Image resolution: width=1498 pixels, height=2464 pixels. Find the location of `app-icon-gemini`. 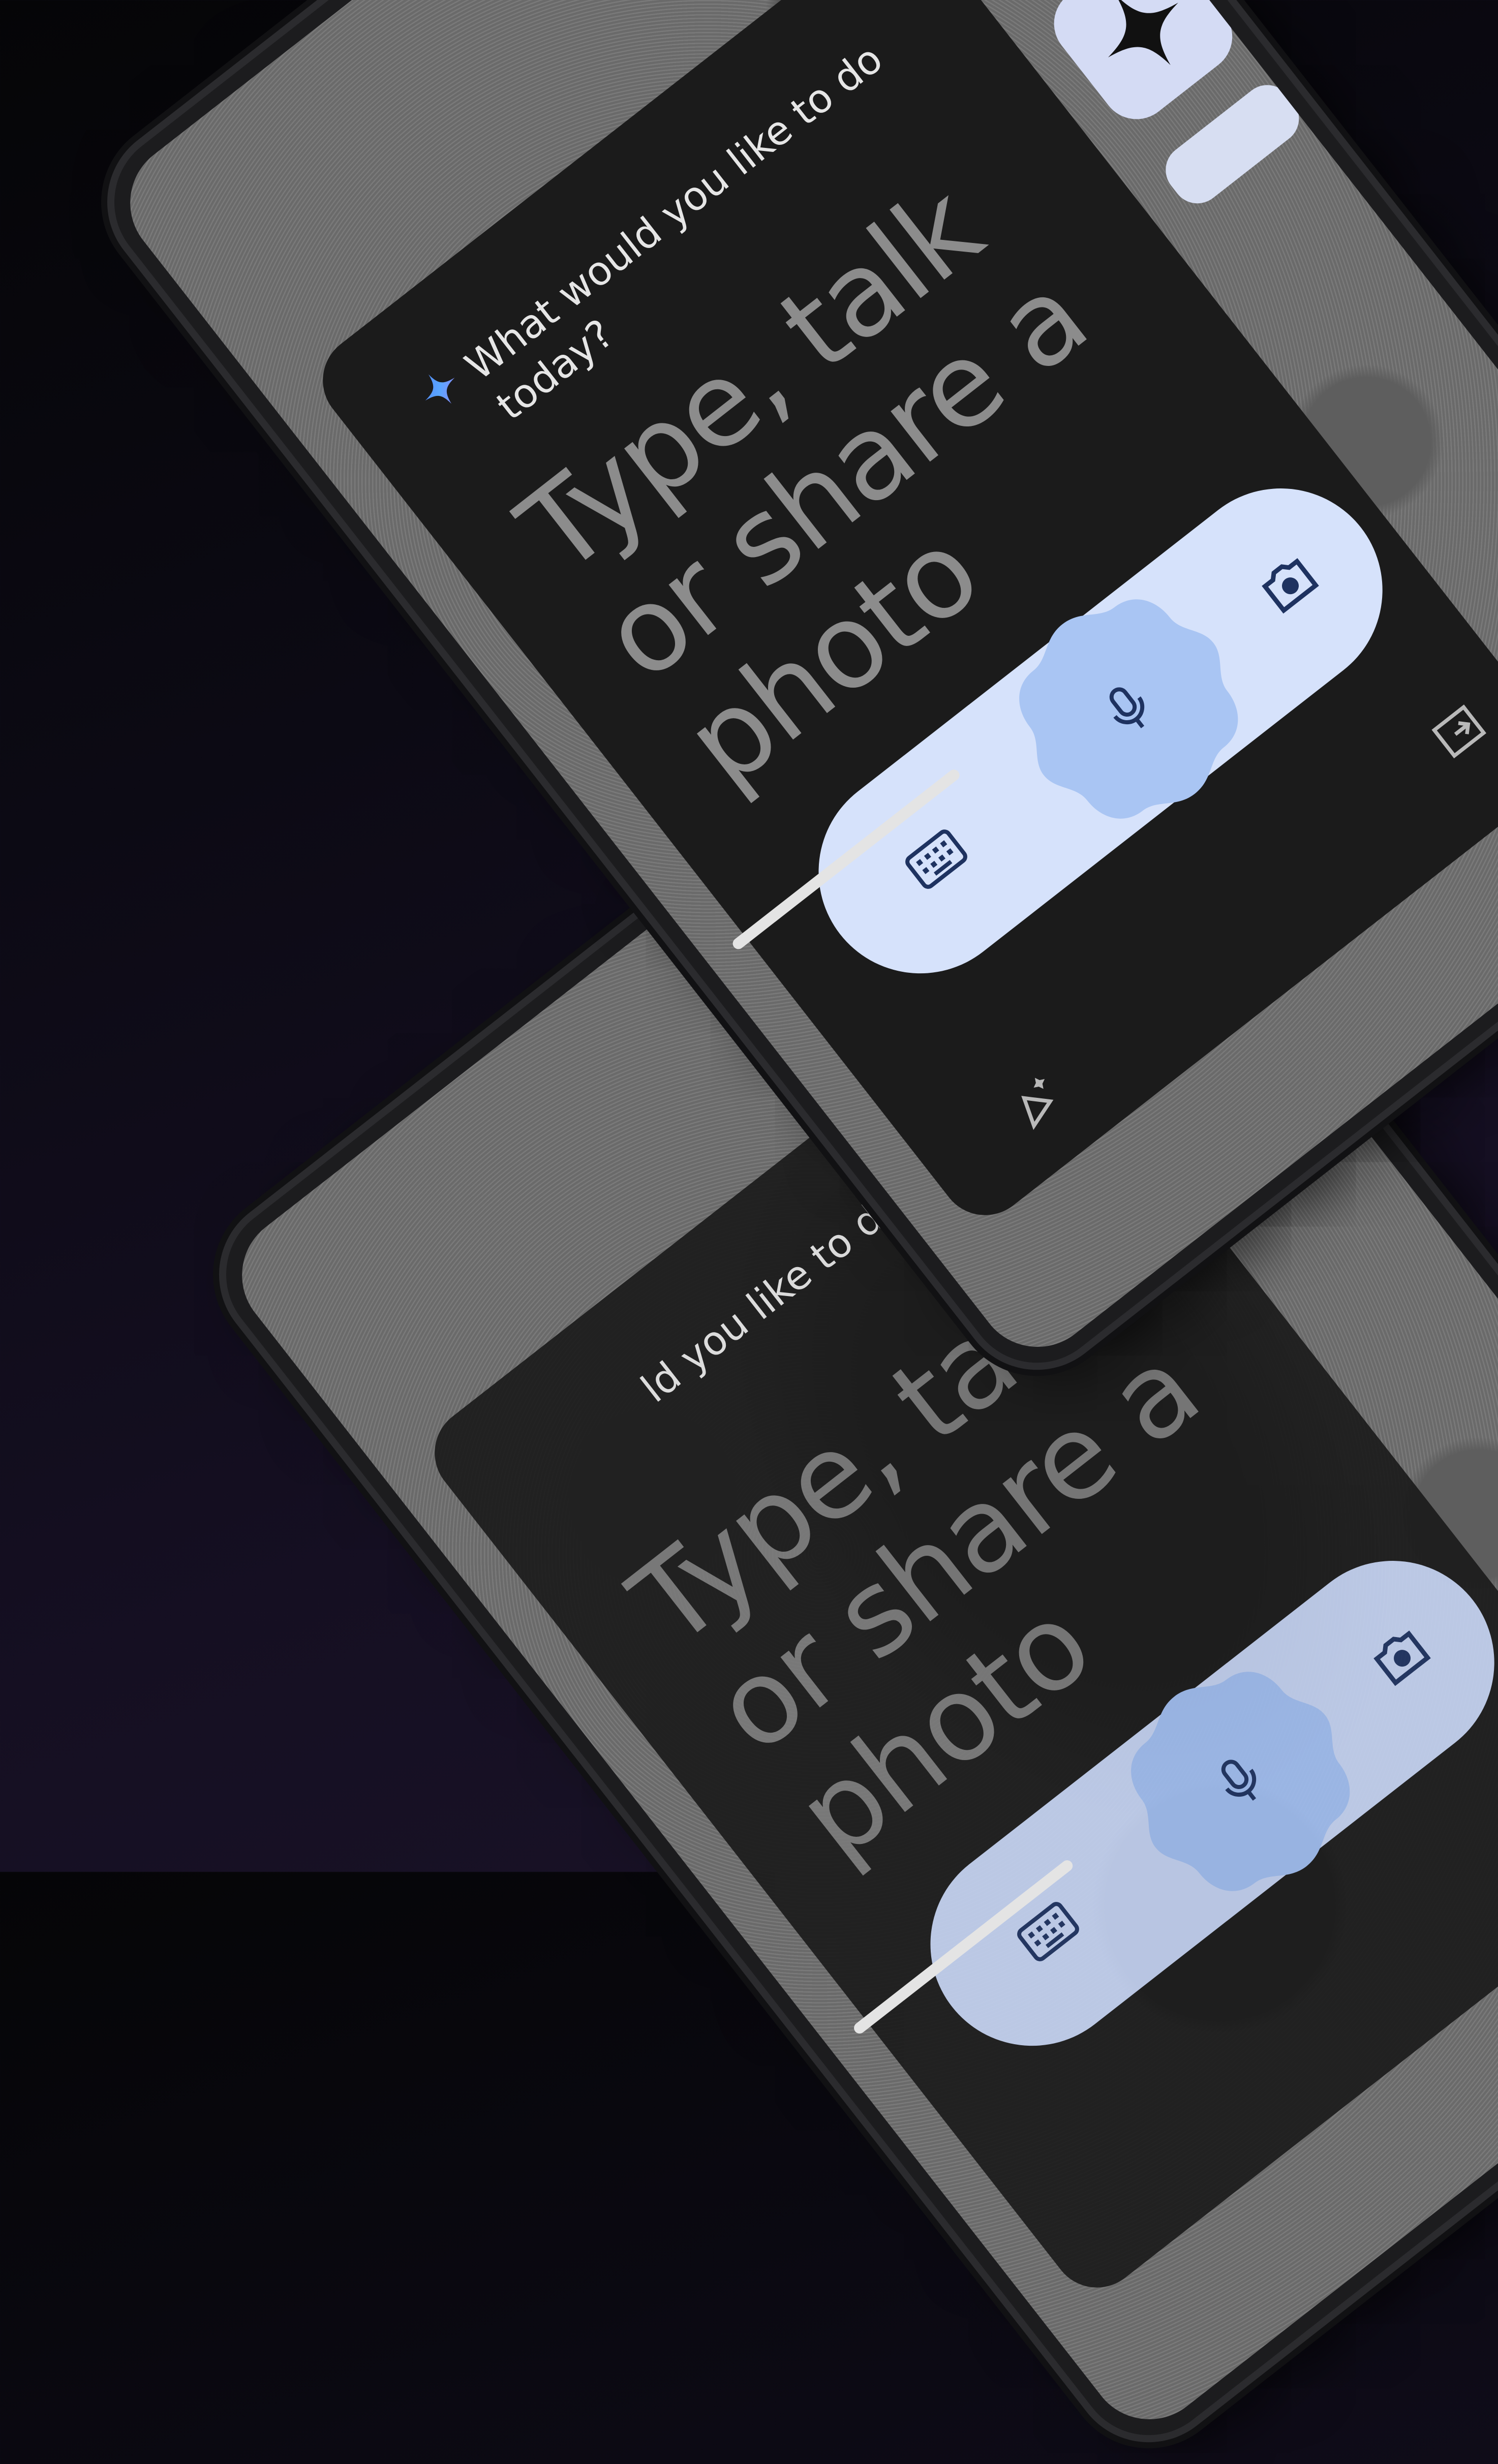

app-icon-gemini is located at coordinates (1143, 67).